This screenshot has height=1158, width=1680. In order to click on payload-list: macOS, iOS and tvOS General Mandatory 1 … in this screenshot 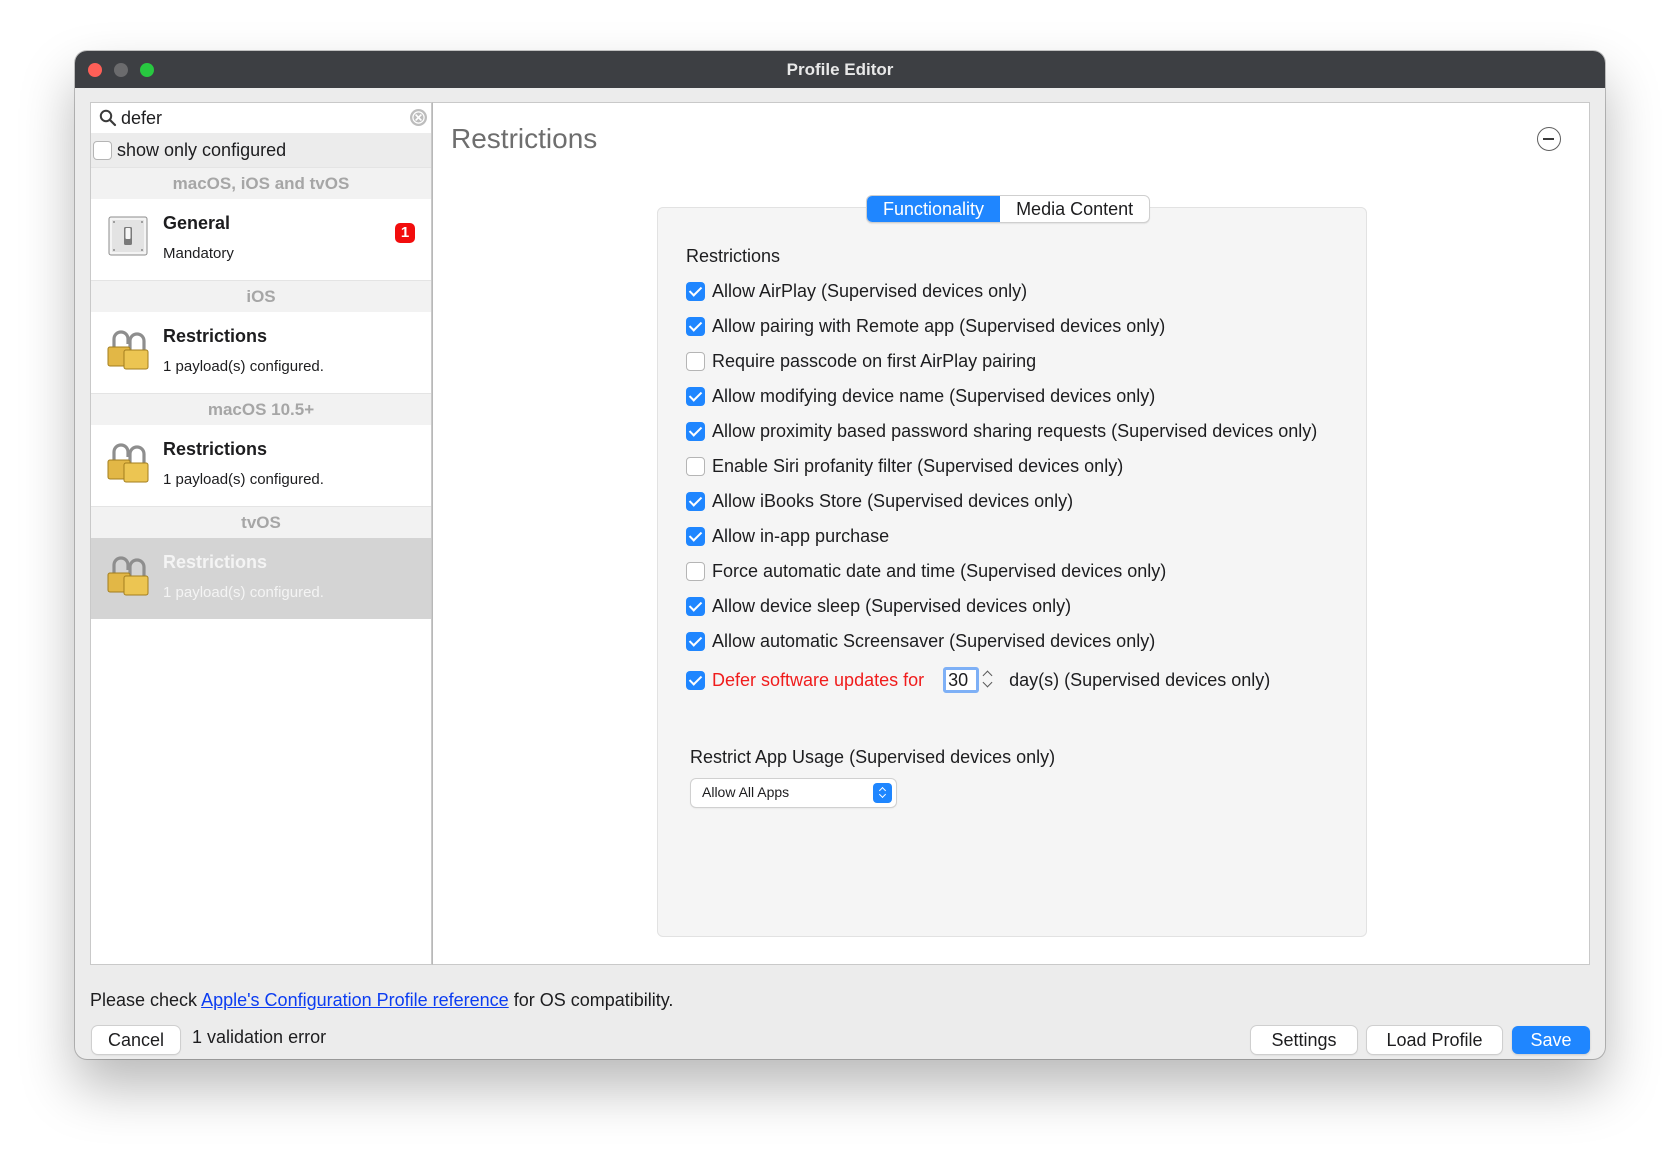, I will do `click(261, 393)`.